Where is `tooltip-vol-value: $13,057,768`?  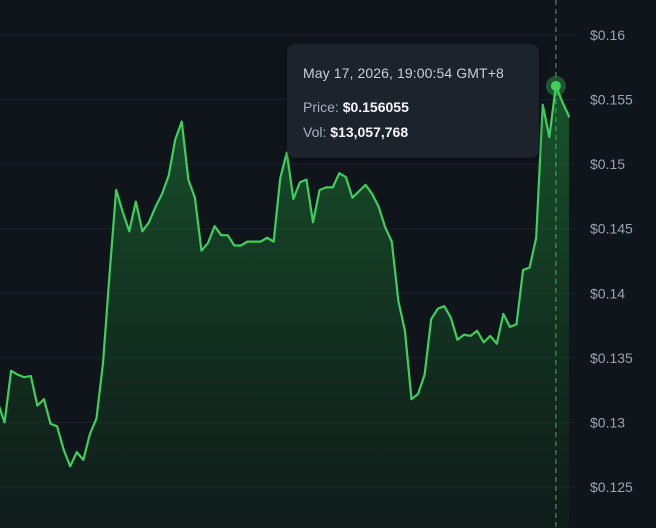
tooltip-vol-value: $13,057,768 is located at coordinates (369, 132).